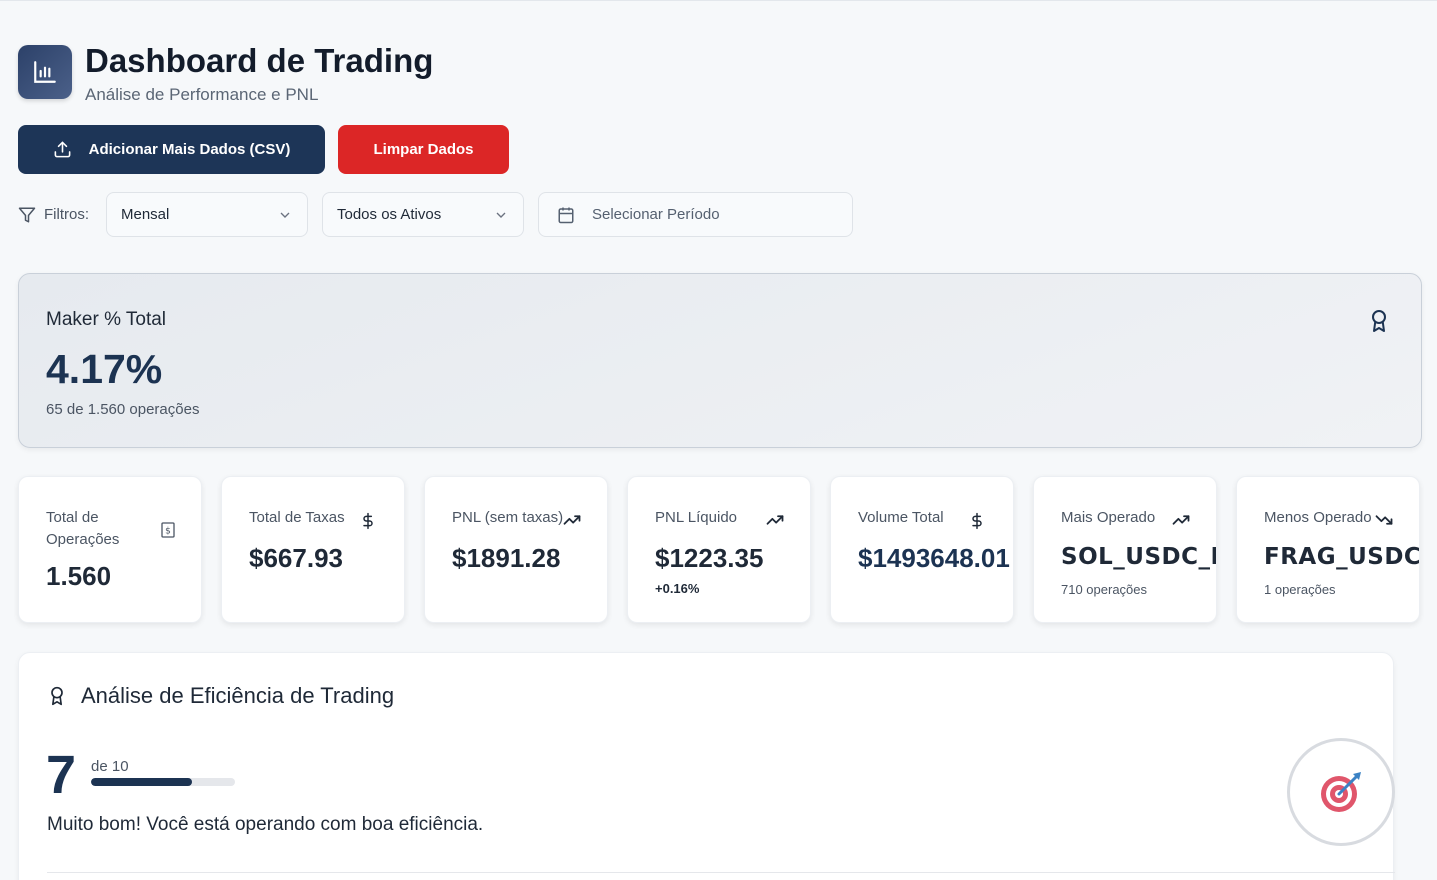 This screenshot has width=1437, height=880. Describe the element at coordinates (259, 60) in the screenshot. I see `page-title: Dashboard de Trading` at that location.